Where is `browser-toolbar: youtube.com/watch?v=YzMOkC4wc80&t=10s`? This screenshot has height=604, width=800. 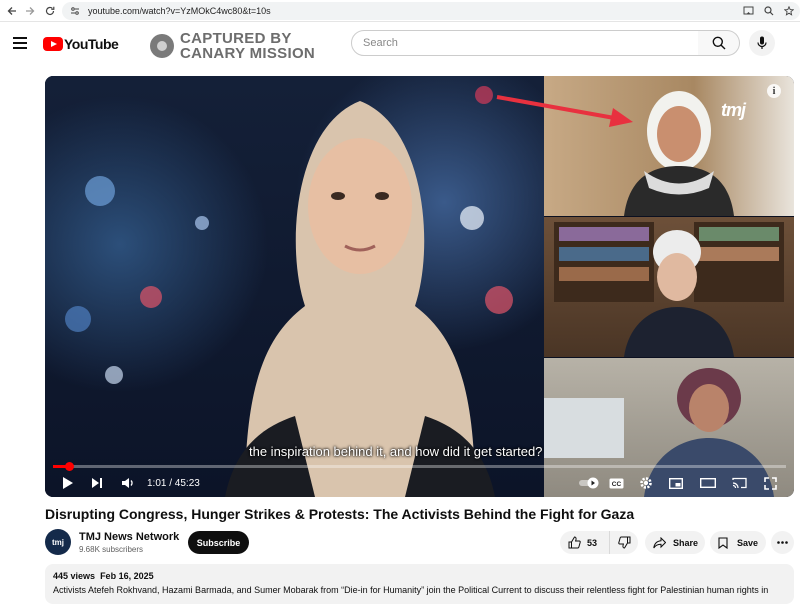 browser-toolbar: youtube.com/watch?v=YzMOkC4wc80&t=10s is located at coordinates (400, 11).